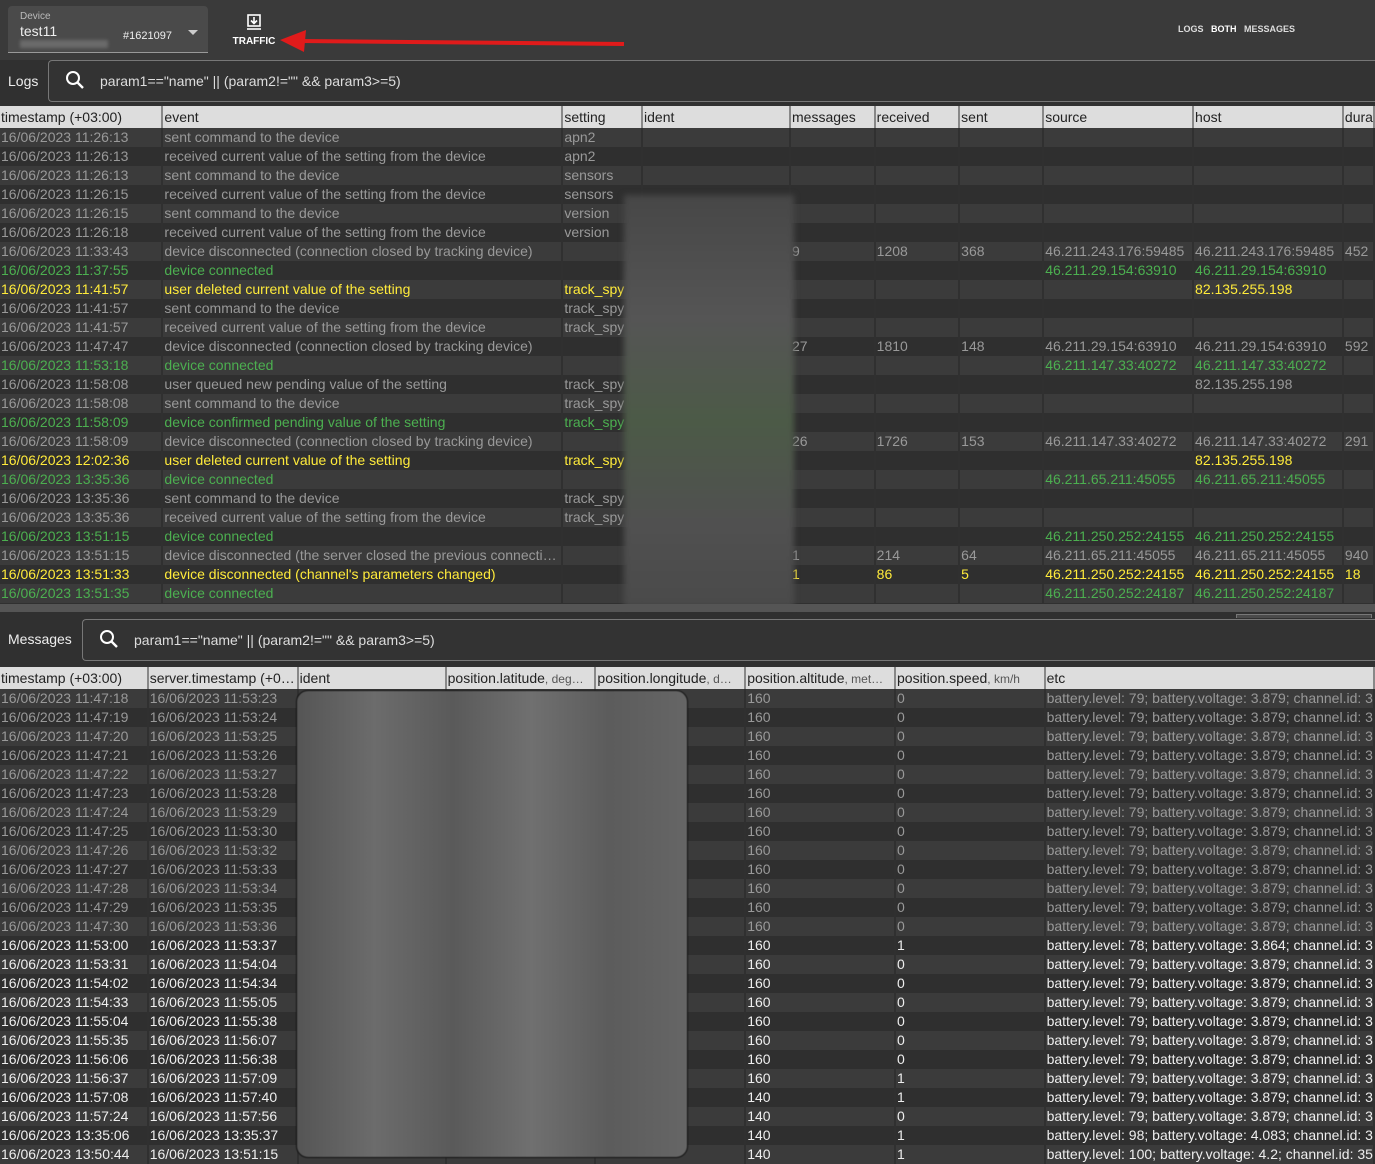 The image size is (1375, 1164). What do you see at coordinates (82, 555) in the screenshot?
I see `log-cell: 16/06/2023 13:51:15` at bounding box center [82, 555].